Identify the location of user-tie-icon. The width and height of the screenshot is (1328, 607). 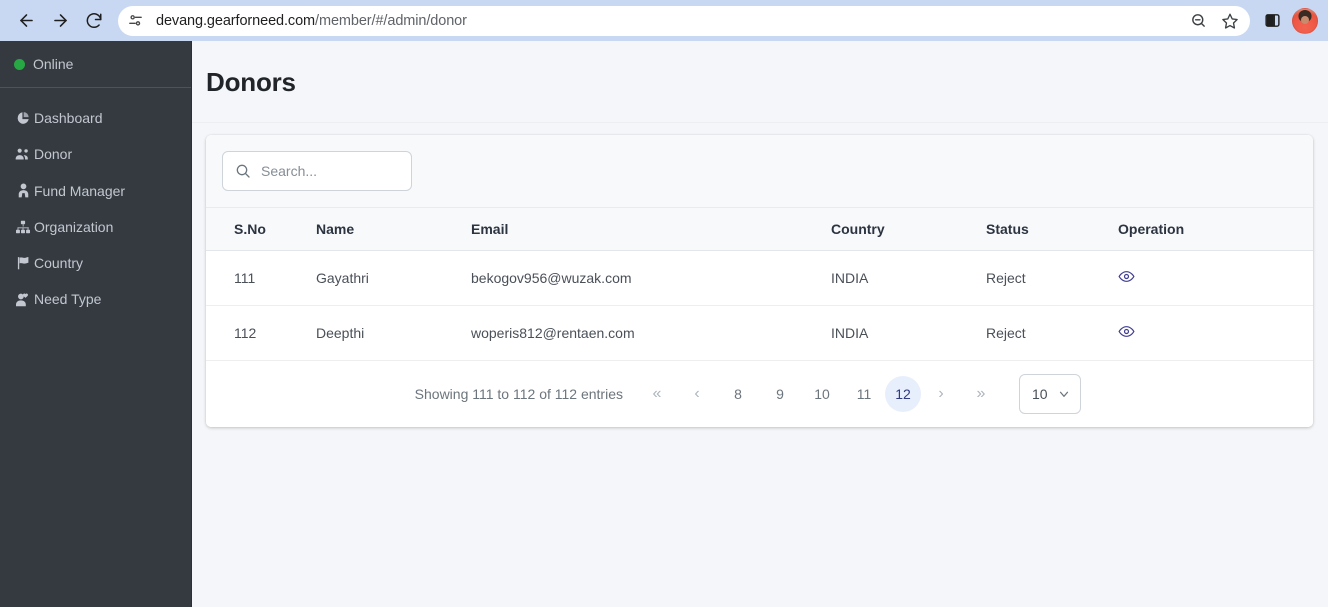
(23, 191).